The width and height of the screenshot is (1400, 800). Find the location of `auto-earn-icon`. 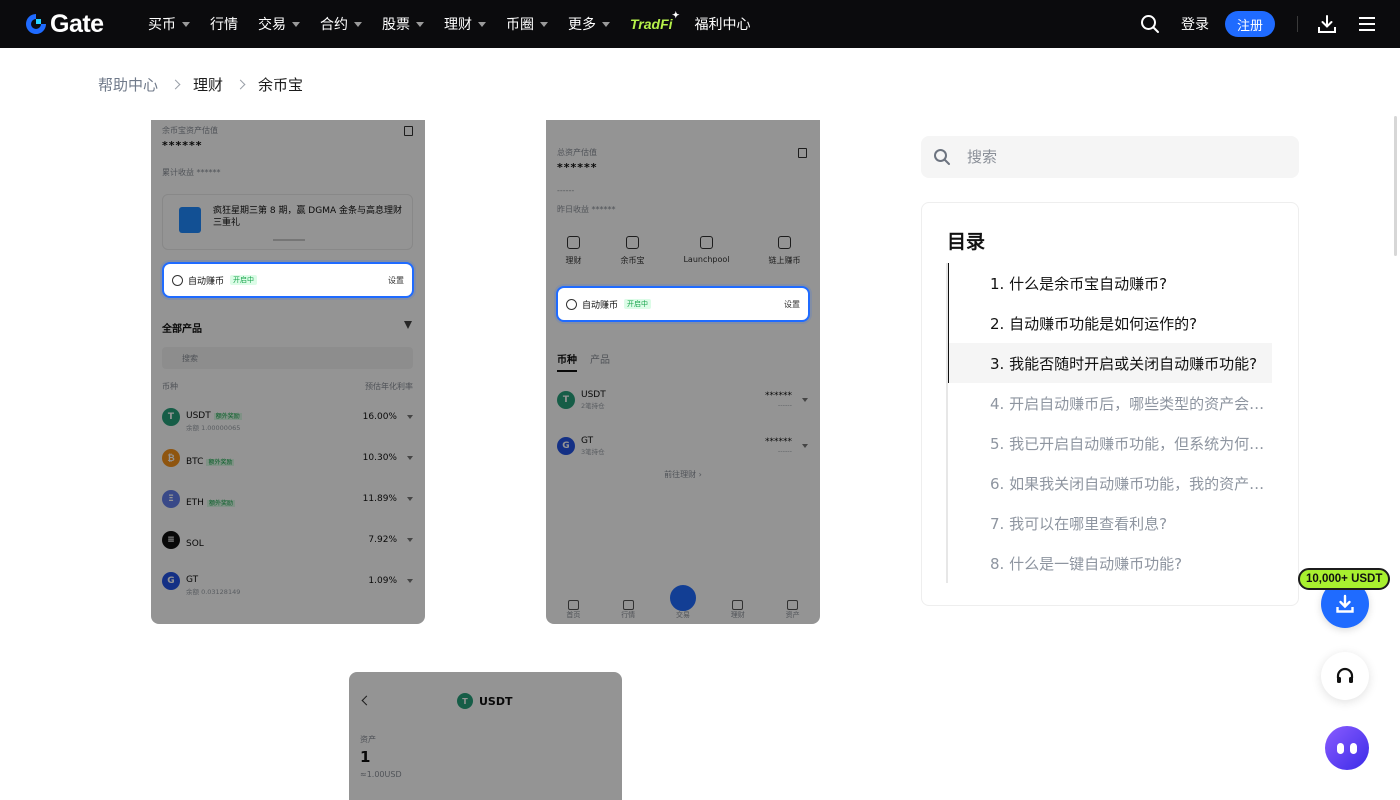

auto-earn-icon is located at coordinates (571, 304).